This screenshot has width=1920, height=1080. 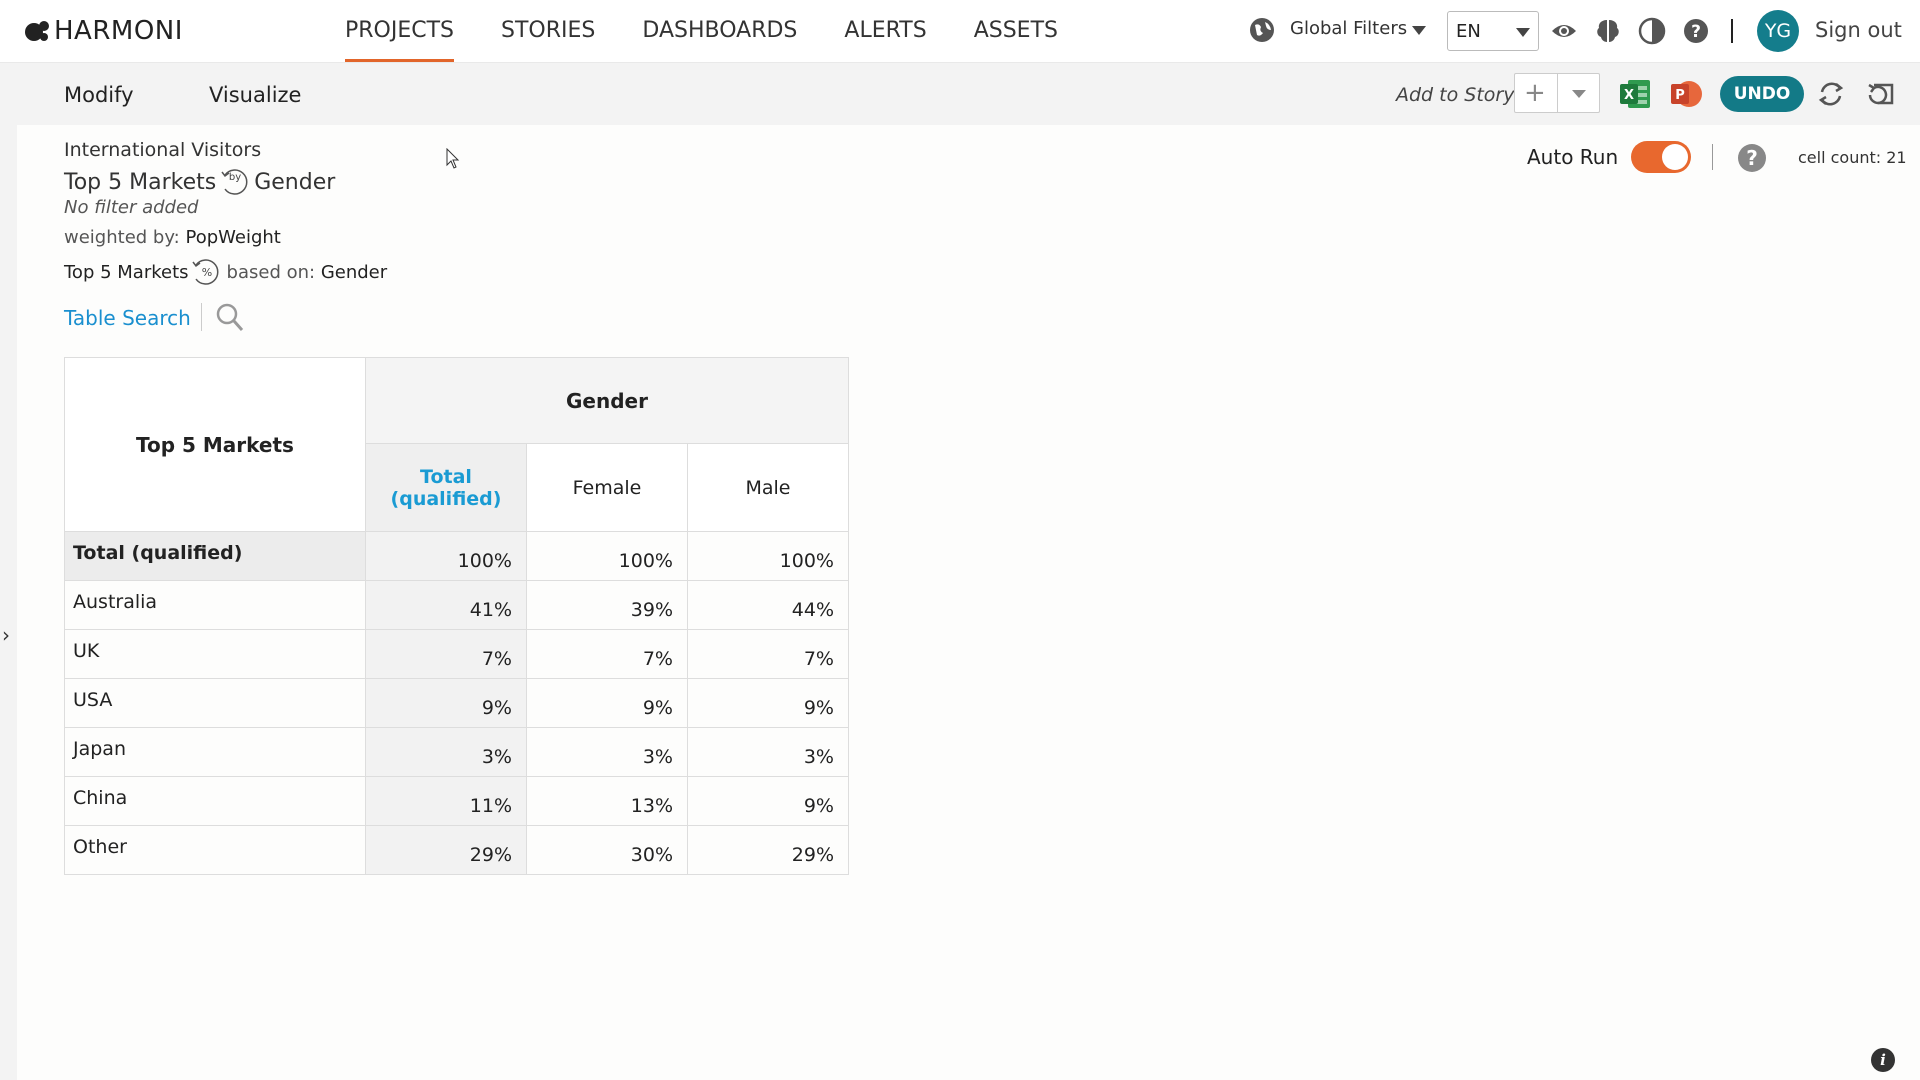 I want to click on harmoni-logo: HARMONI, so click(x=103, y=31).